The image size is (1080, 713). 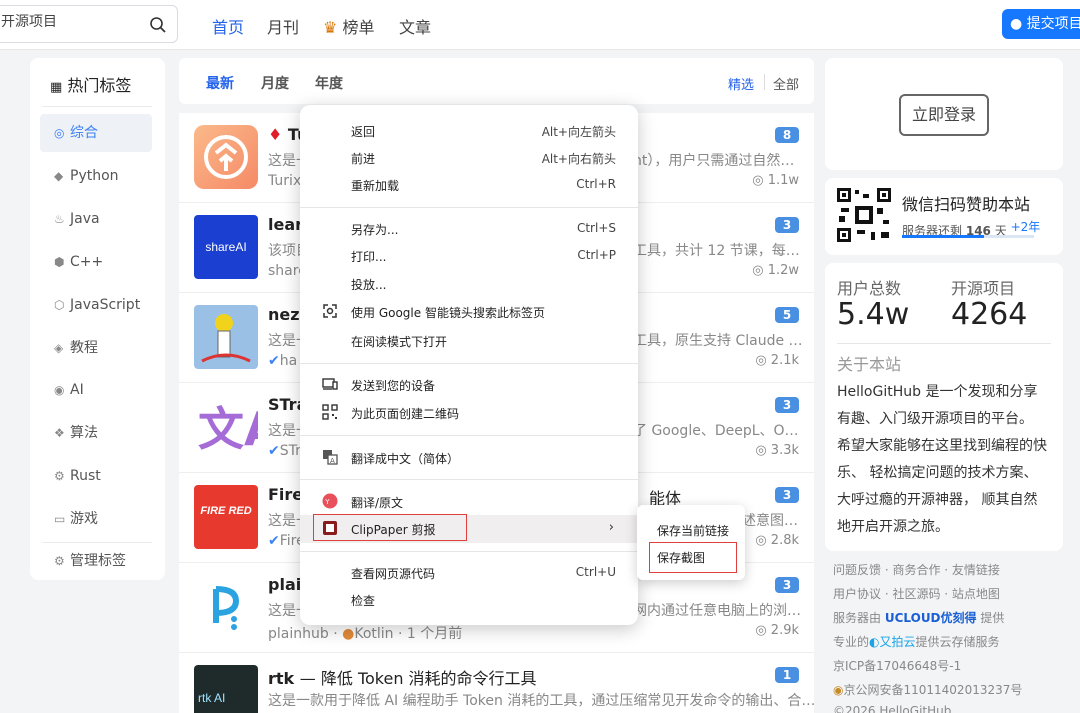 What do you see at coordinates (405, 459) in the screenshot?
I see `menu-item-label: 翻译成中文（简体）` at bounding box center [405, 459].